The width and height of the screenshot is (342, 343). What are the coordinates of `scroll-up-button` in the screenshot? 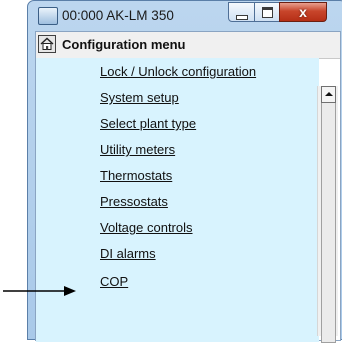 It's located at (328, 94).